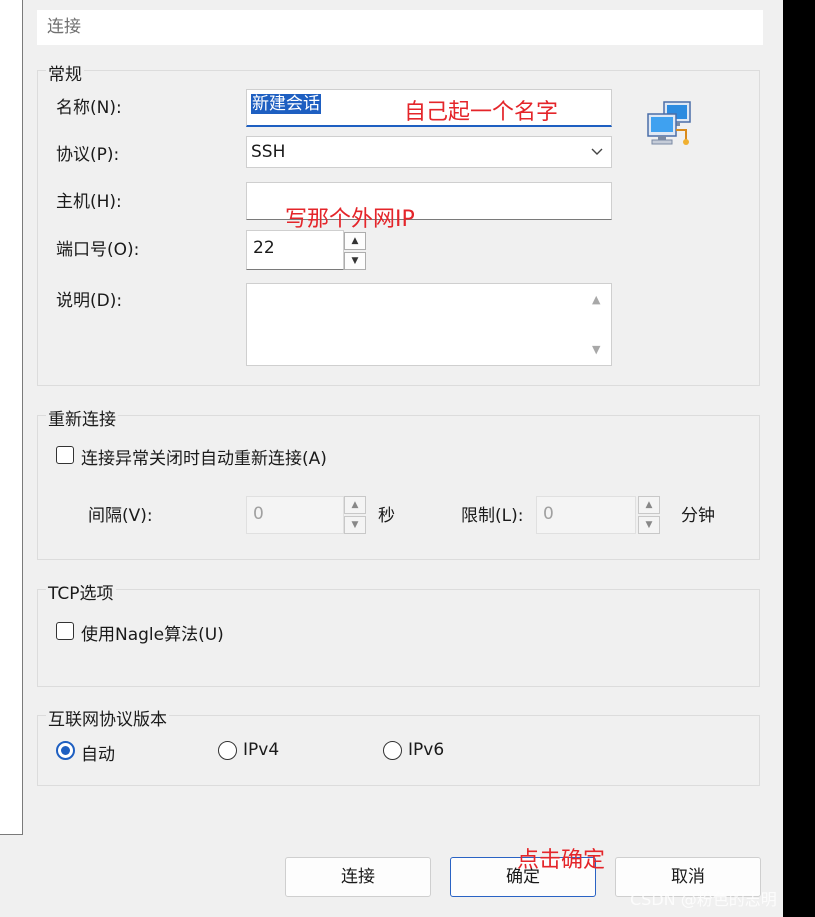 The height and width of the screenshot is (917, 815). I want to click on port-input: 22, so click(295, 250).